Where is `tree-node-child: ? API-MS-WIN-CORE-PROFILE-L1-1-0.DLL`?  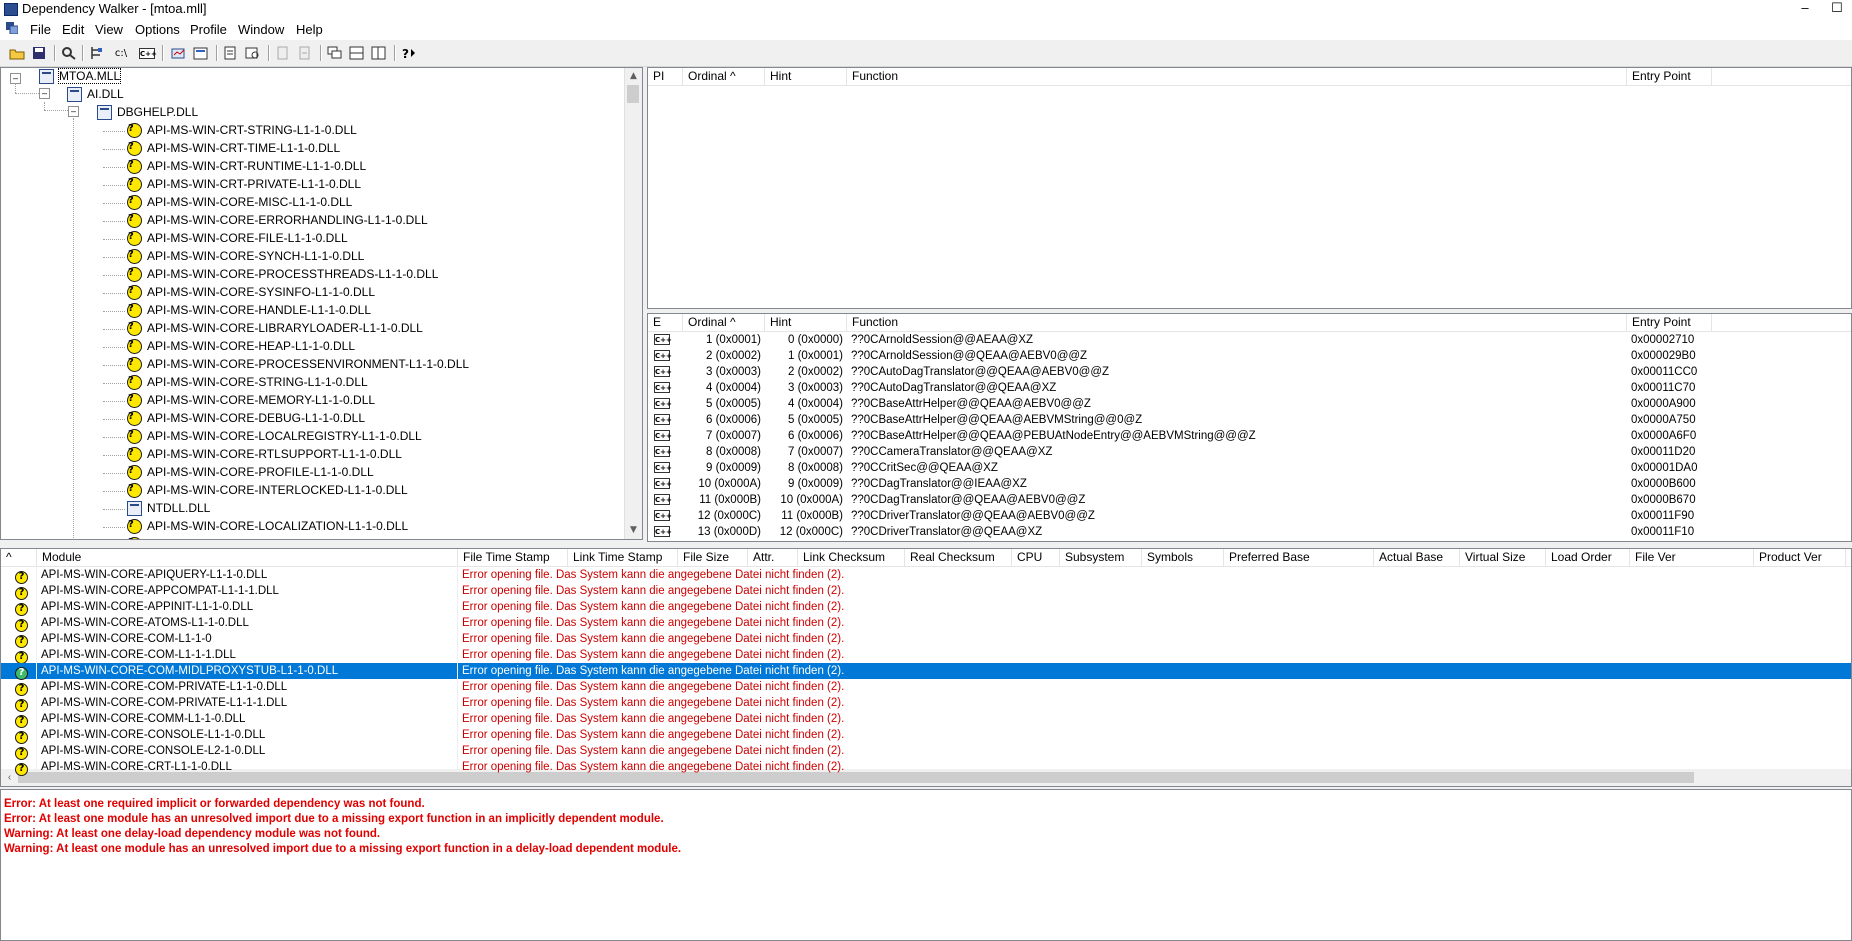
tree-node-child: ? API-MS-WIN-CORE-PROFILE-L1-1-0.DLL is located at coordinates (250, 472).